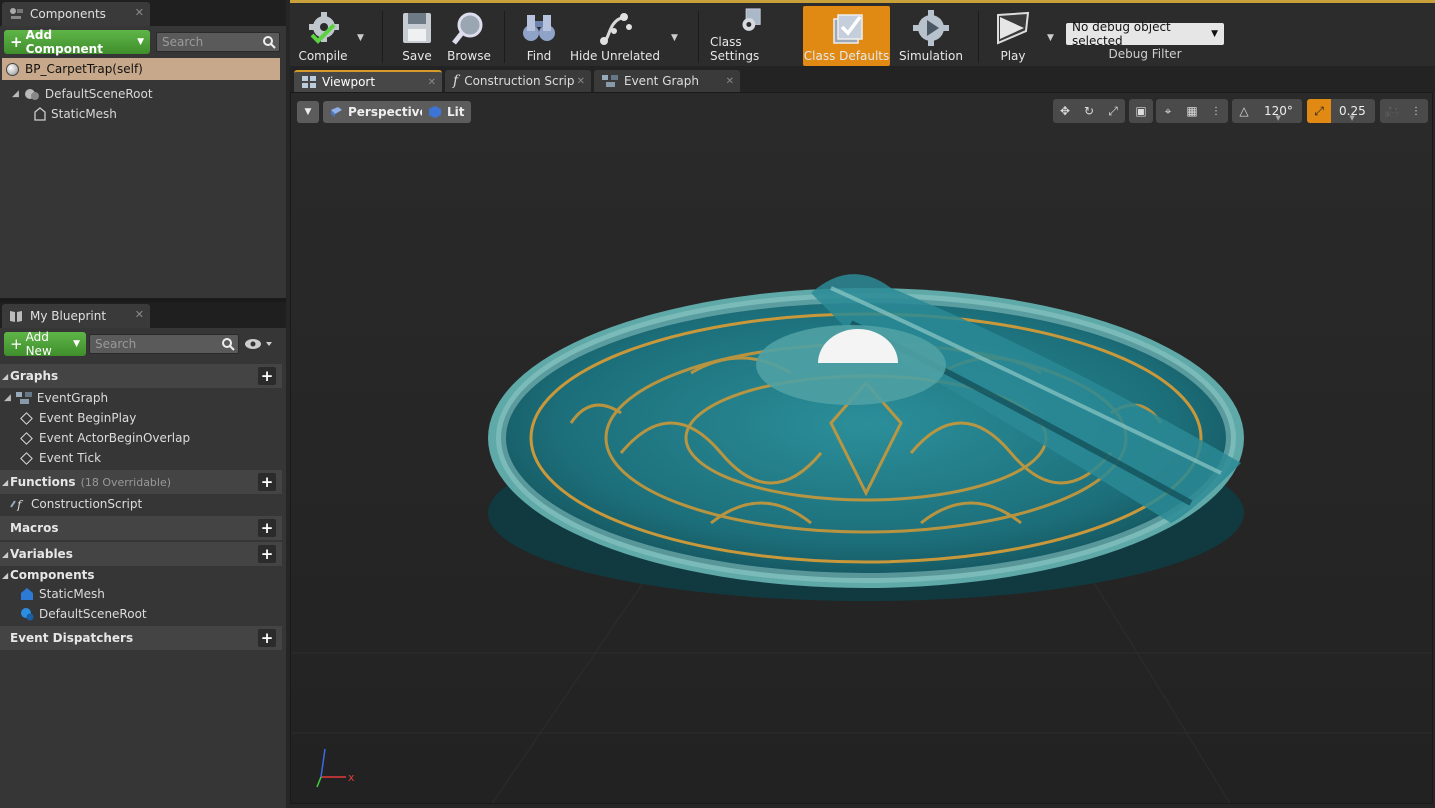 The width and height of the screenshot is (1435, 808). Describe the element at coordinates (141, 376) in the screenshot. I see `section-graphs: ◢ Graphs +` at that location.